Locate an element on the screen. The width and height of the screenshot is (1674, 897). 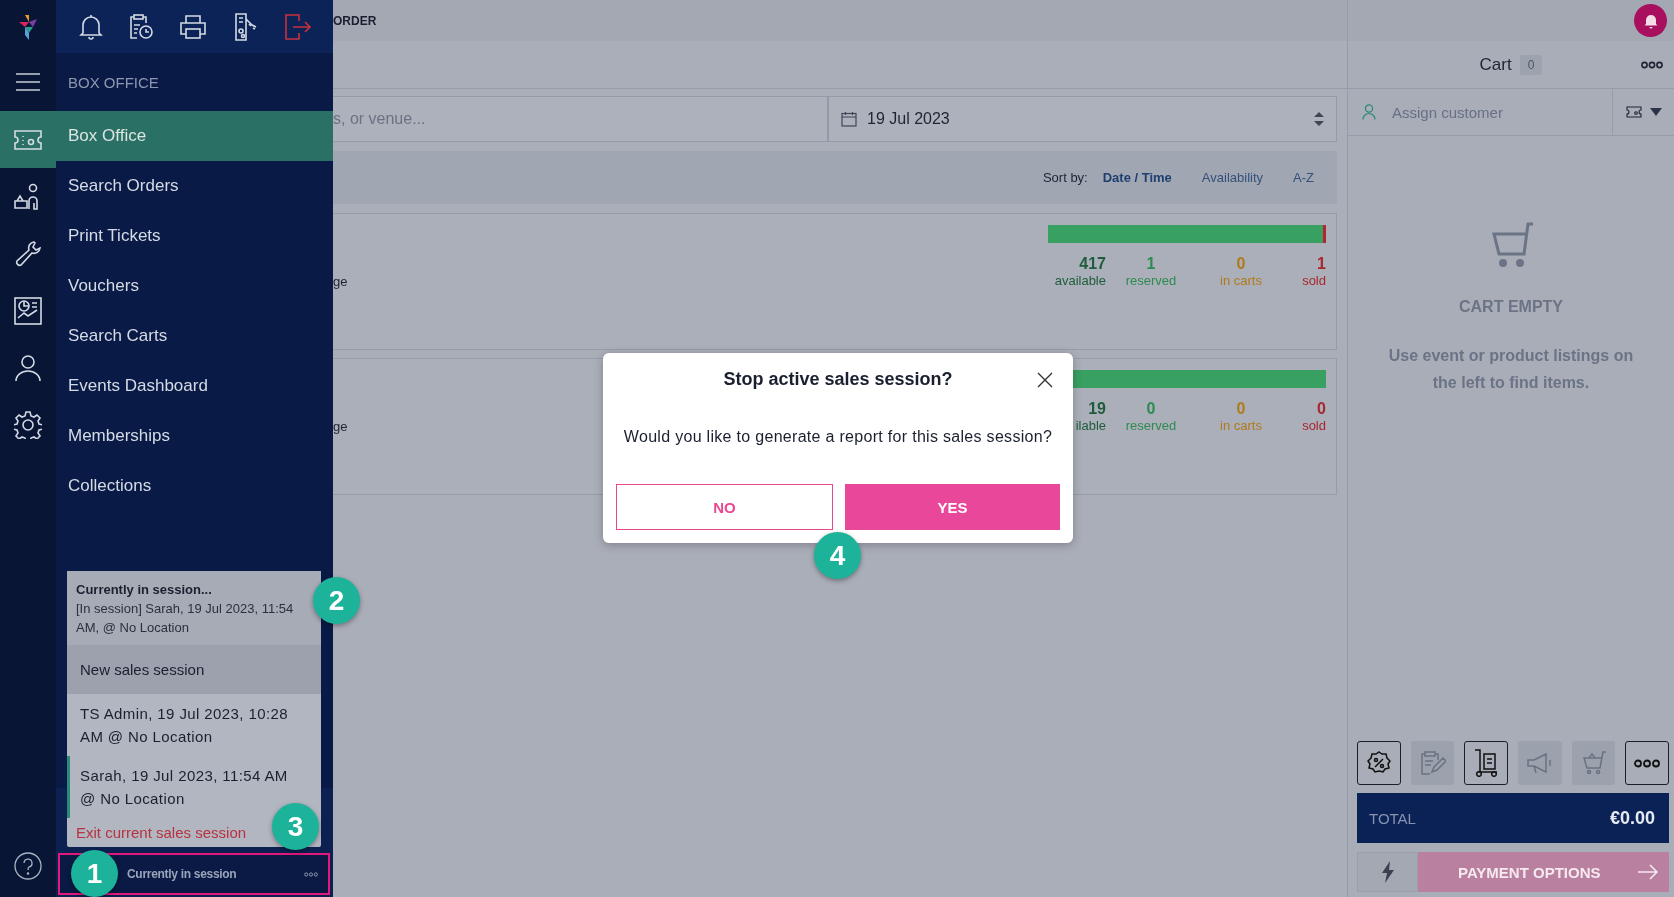
current-session-text: [In session] Sarah, 19 Jul 2023, 11:54 AM, @ No Location is located at coordinates (185, 618).